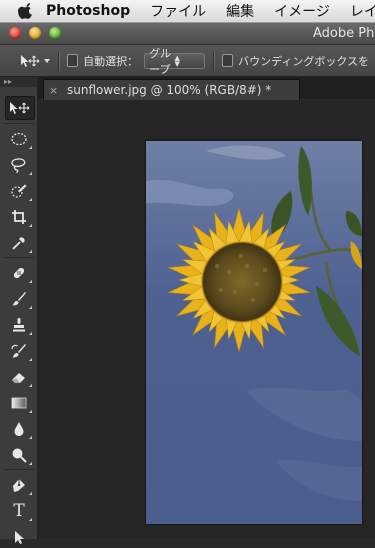 This screenshot has width=375, height=548. What do you see at coordinates (88, 11) in the screenshot?
I see `menu-photoshop: Photoshop` at bounding box center [88, 11].